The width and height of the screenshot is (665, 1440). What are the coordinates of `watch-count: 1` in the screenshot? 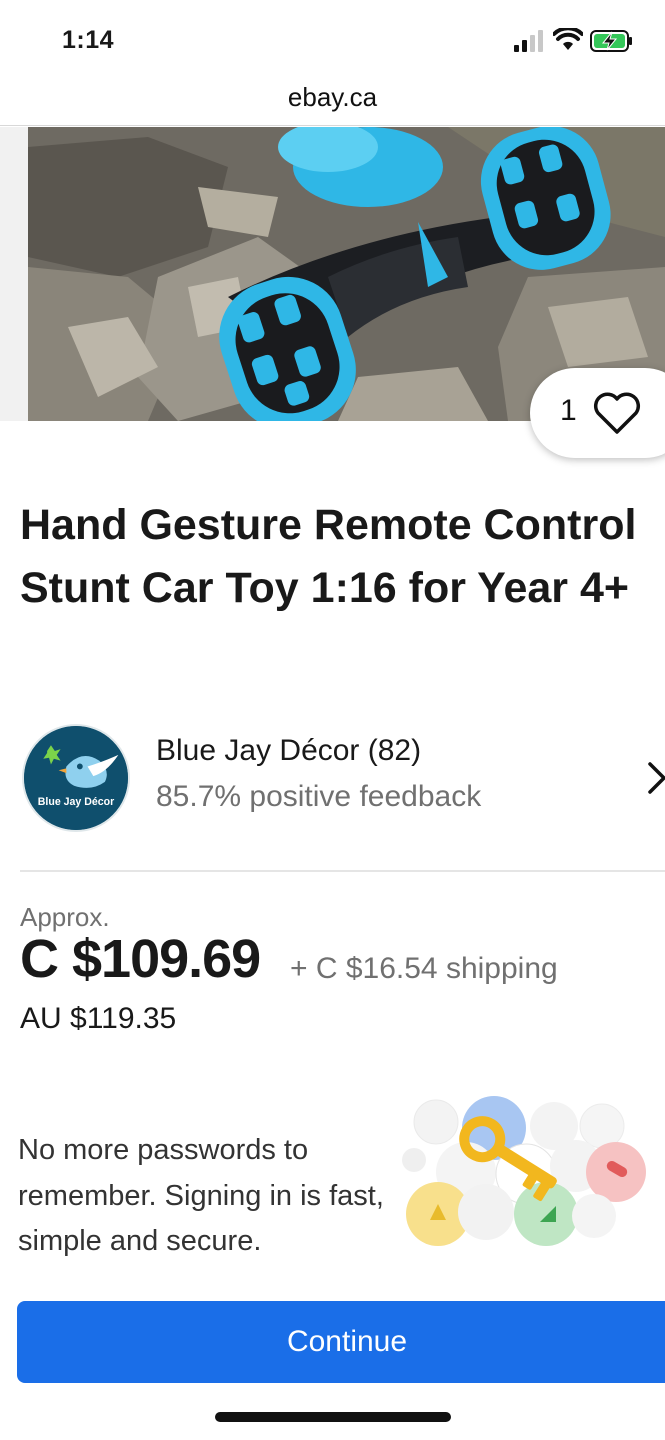 It's located at (568, 410).